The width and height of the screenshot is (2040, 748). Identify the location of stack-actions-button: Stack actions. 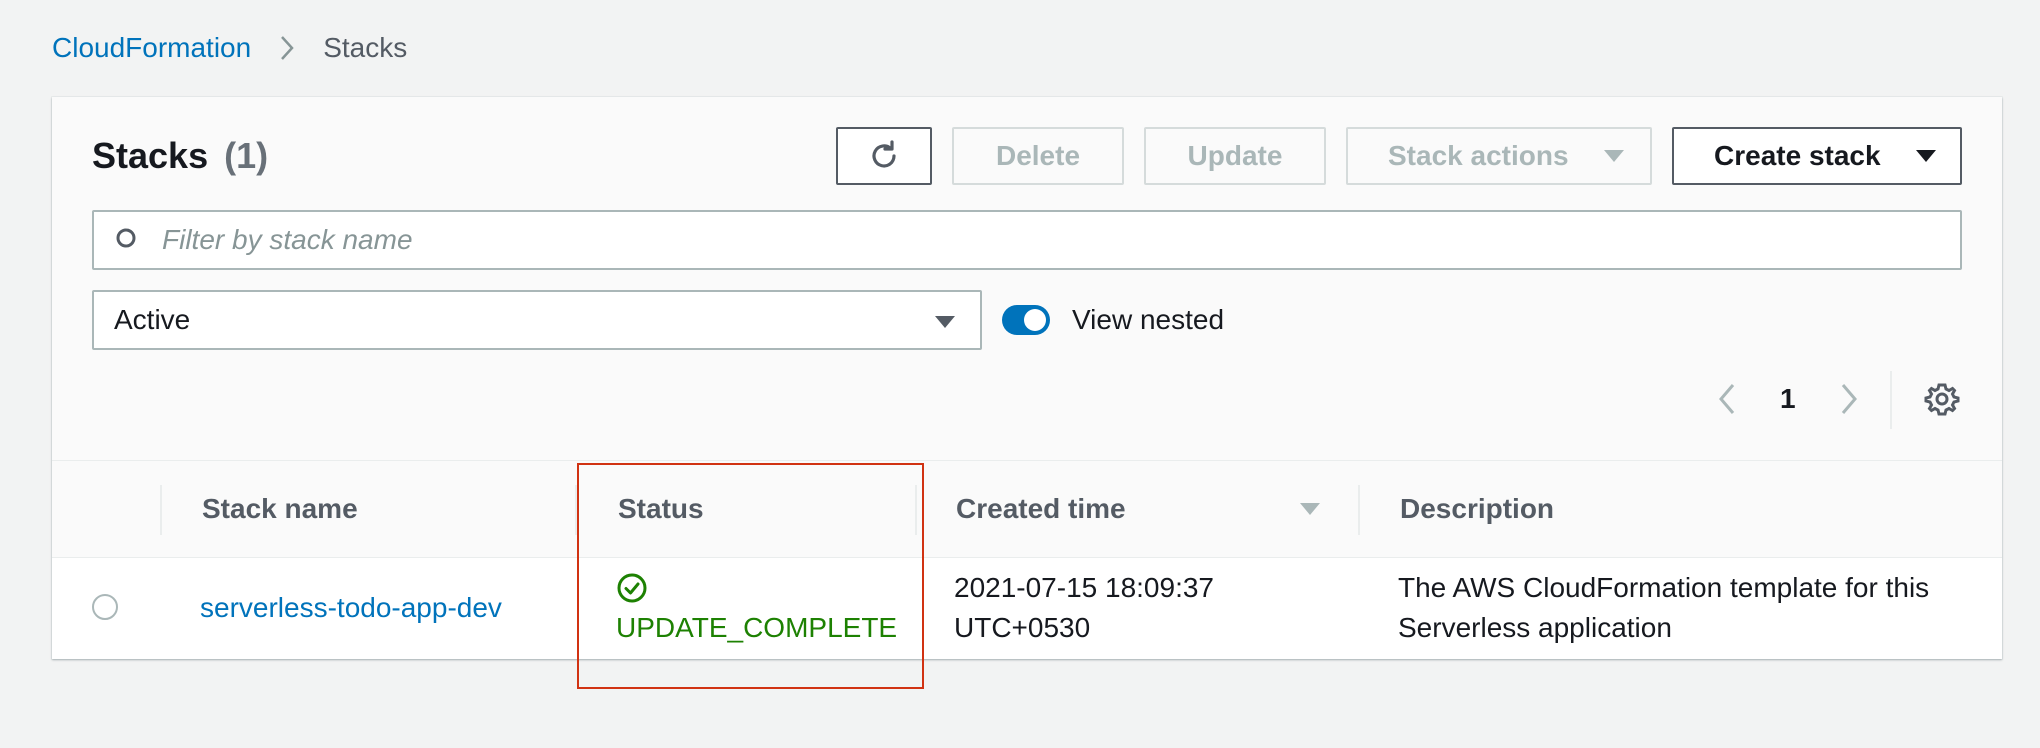
(1499, 156).